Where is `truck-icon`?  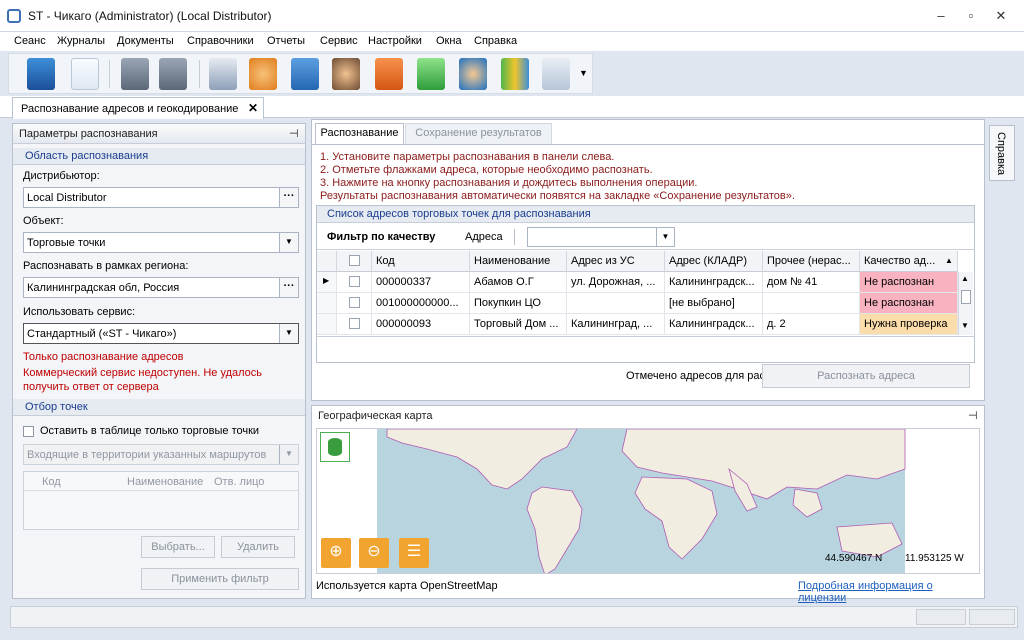 truck-icon is located at coordinates (223, 74).